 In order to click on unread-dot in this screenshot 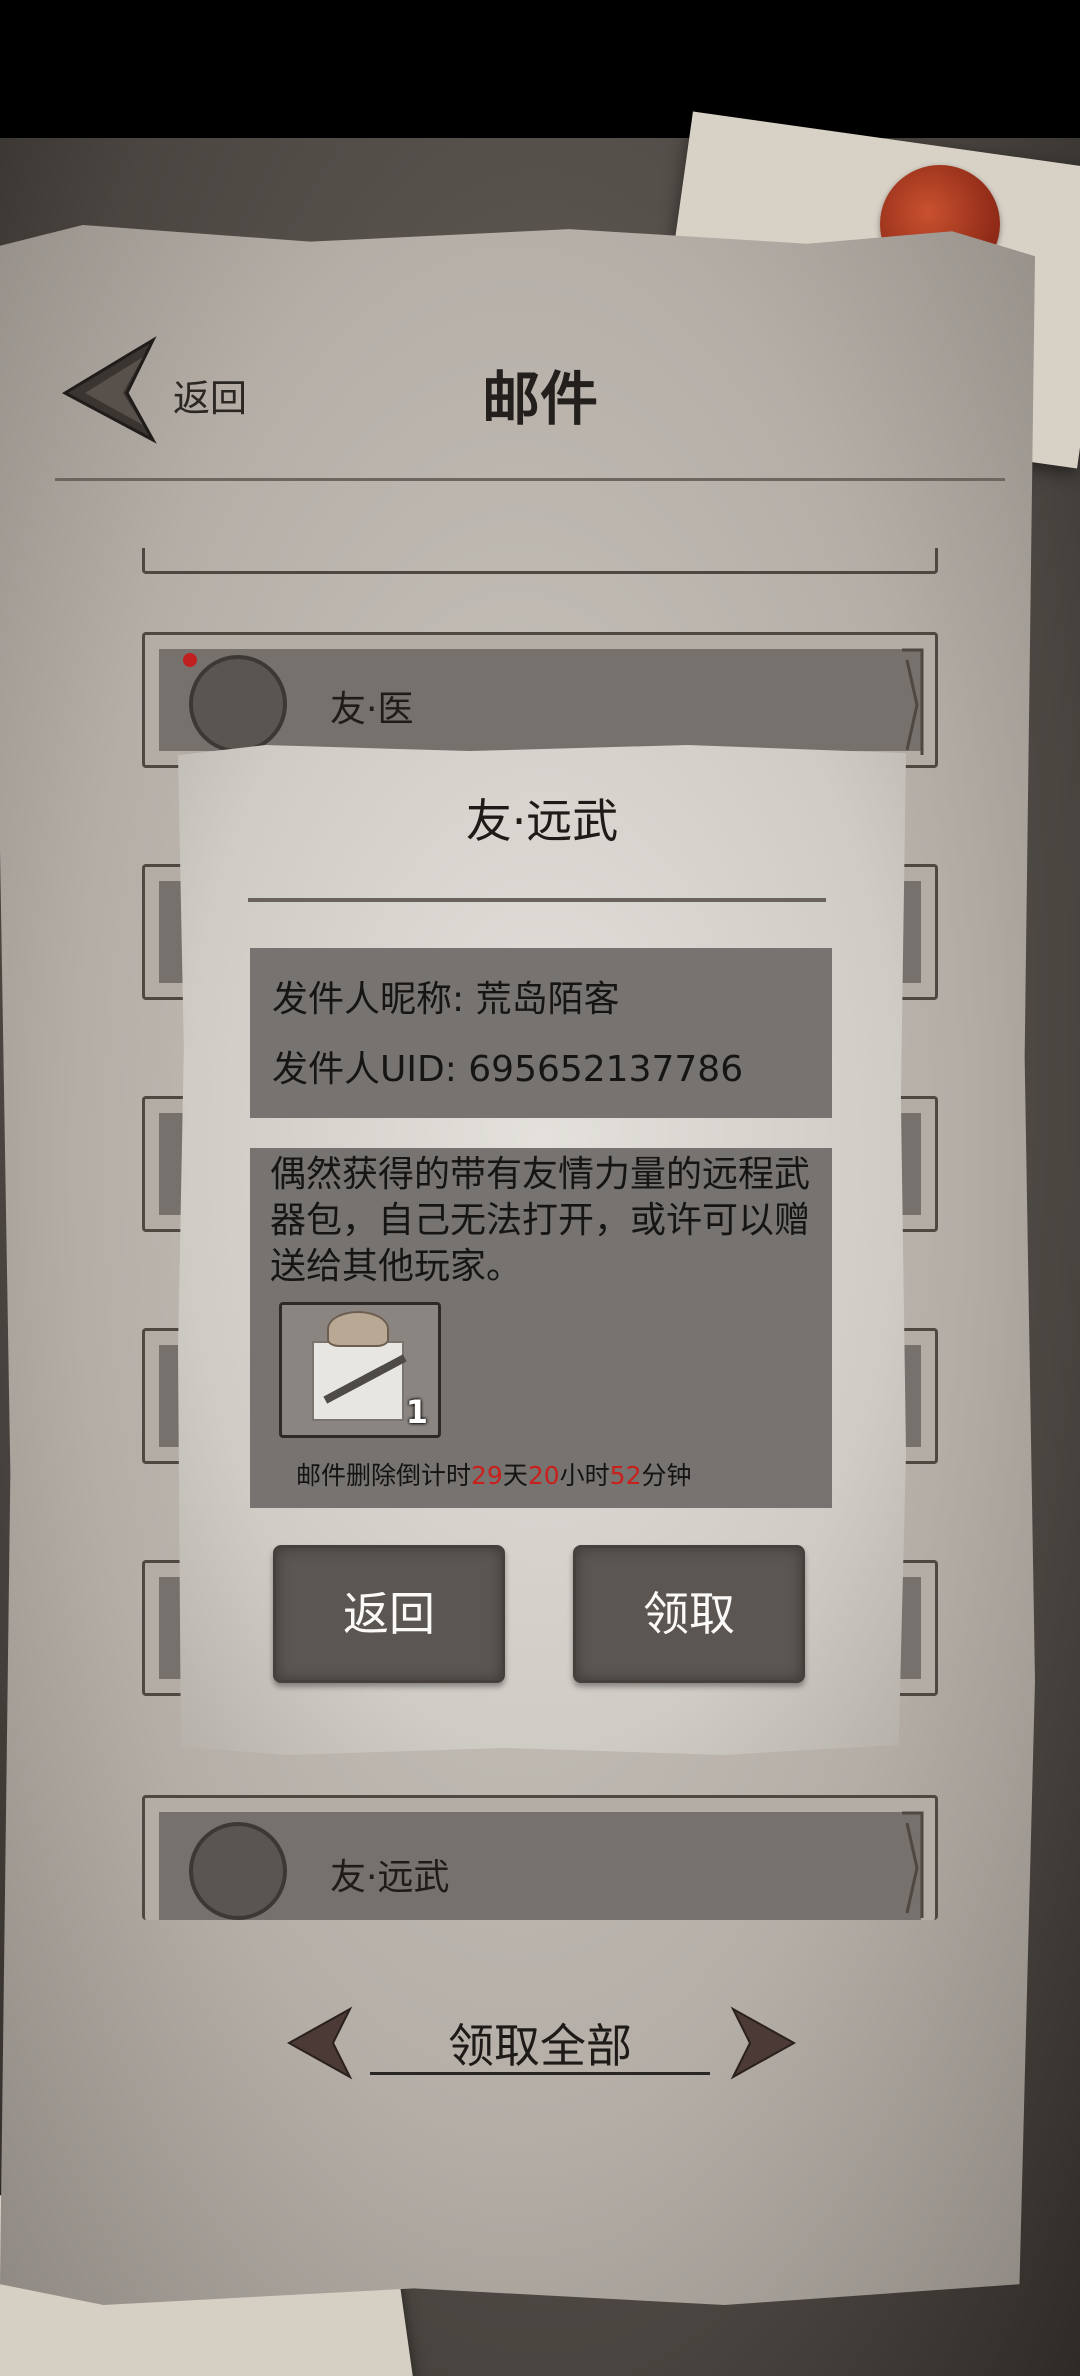, I will do `click(190, 660)`.